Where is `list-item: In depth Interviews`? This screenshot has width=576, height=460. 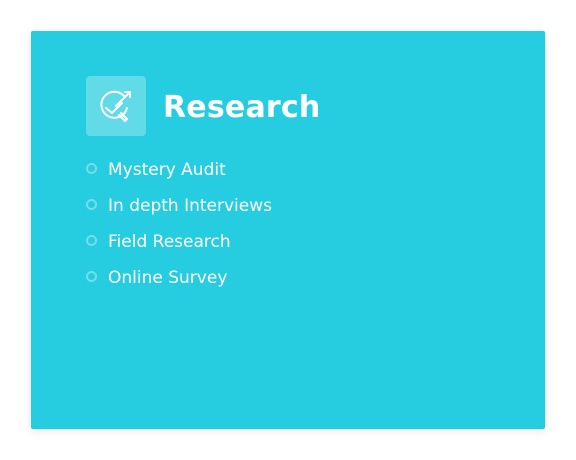 list-item: In depth Interviews is located at coordinates (179, 207).